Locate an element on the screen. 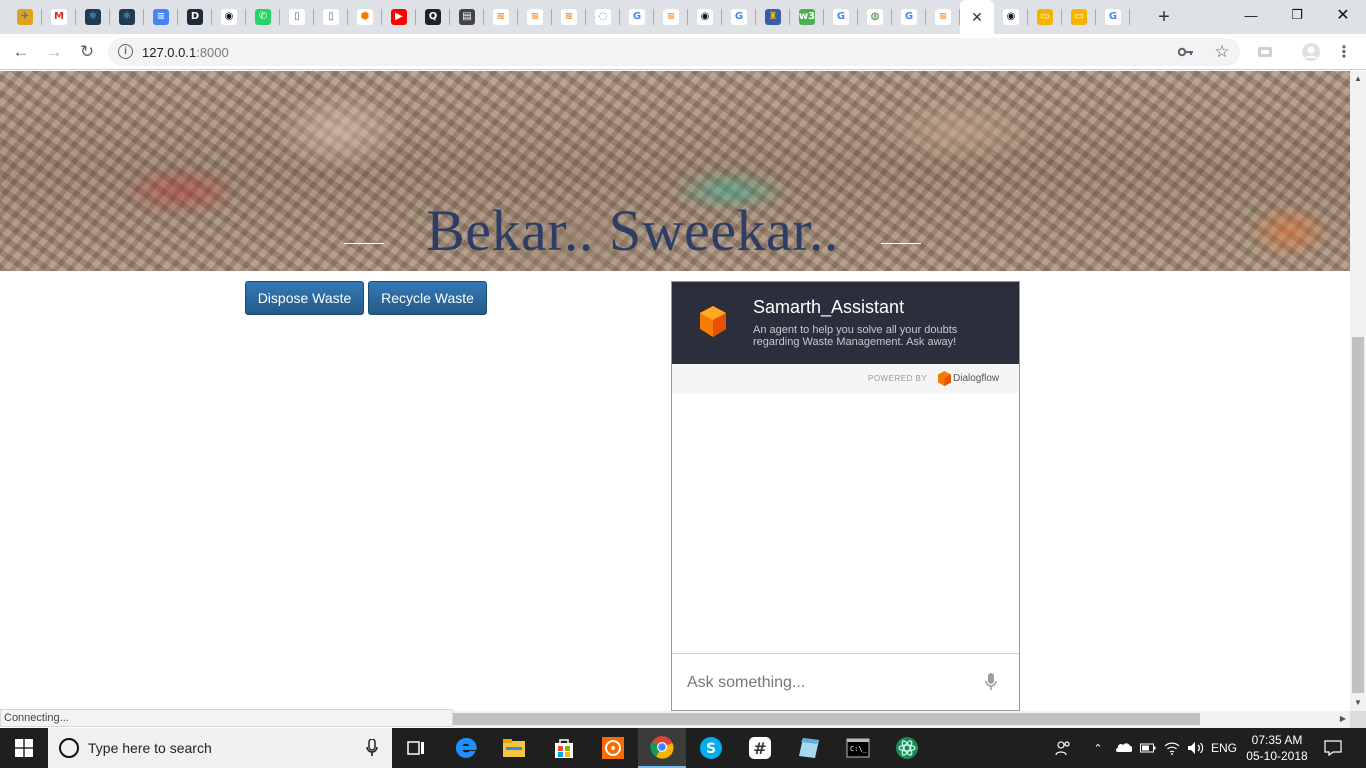 The height and width of the screenshot is (768, 1366). svg-text: C:\_ is located at coordinates (859, 749).